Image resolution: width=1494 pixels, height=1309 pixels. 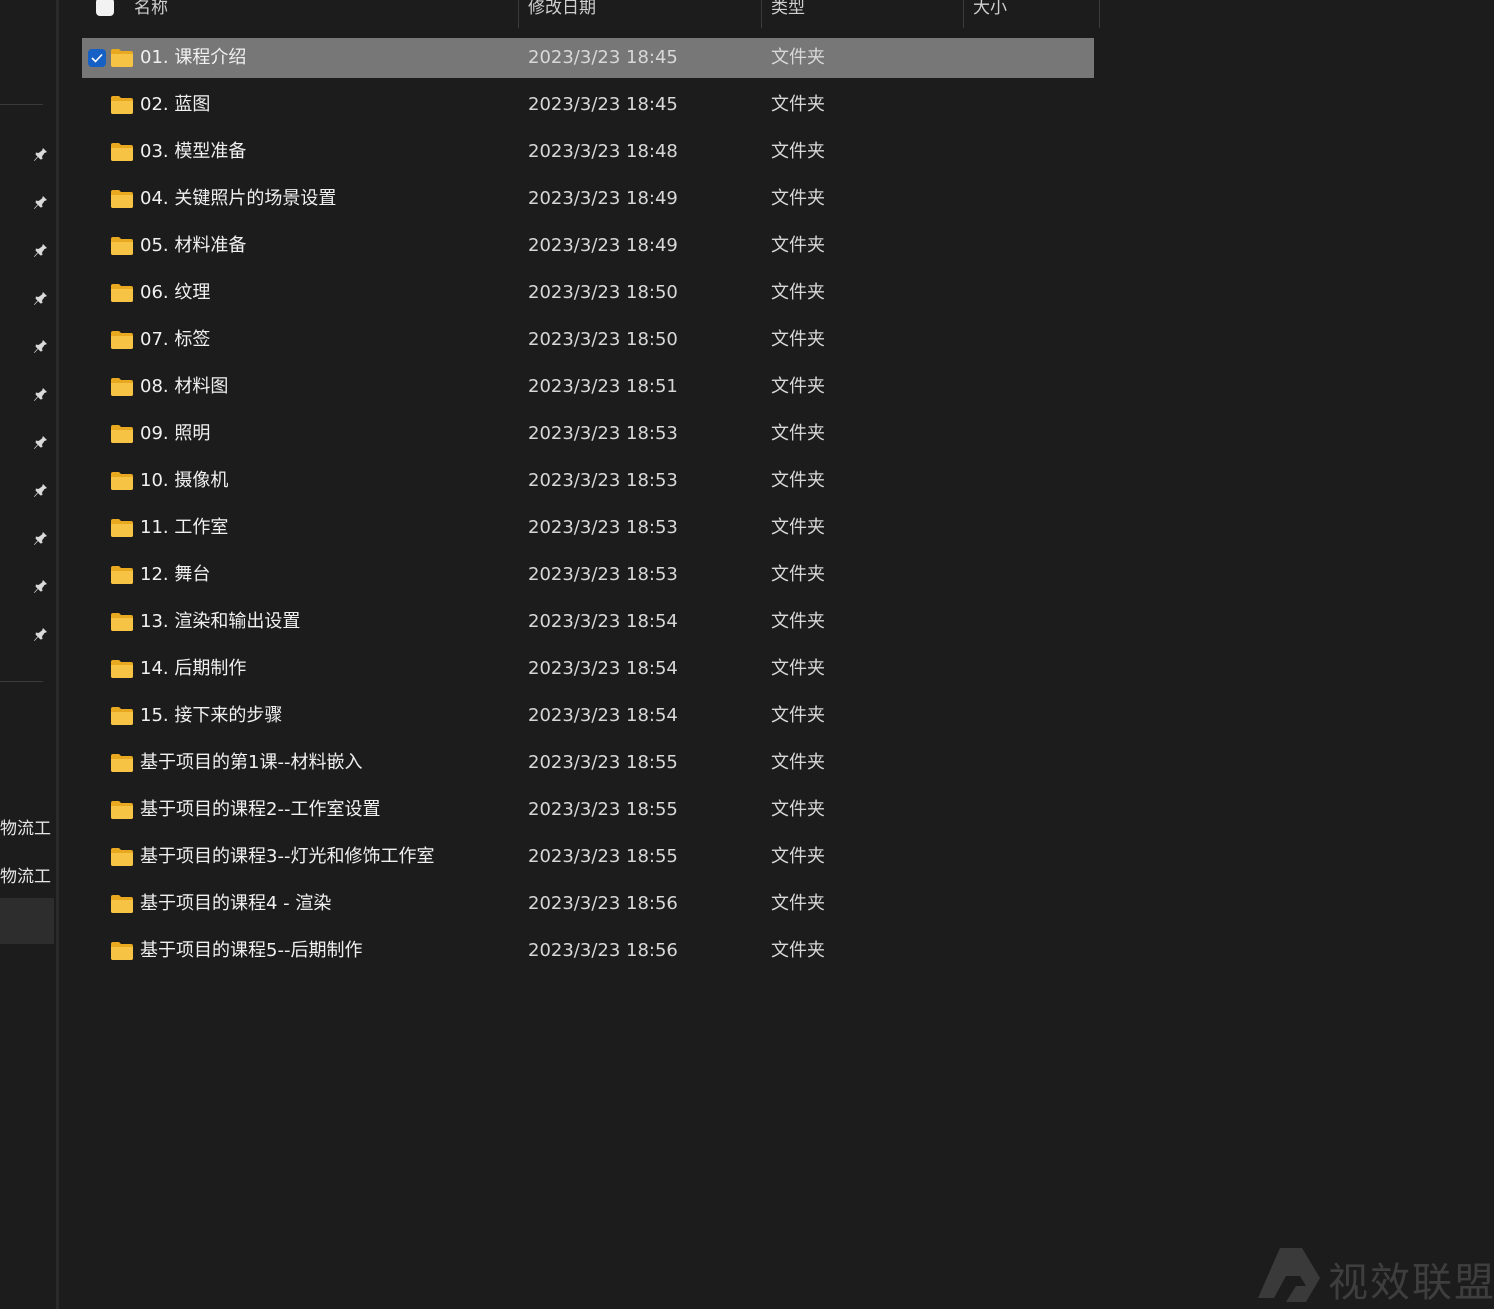 I want to click on file-modified-date: 2023/3/23 18:49, so click(x=603, y=245).